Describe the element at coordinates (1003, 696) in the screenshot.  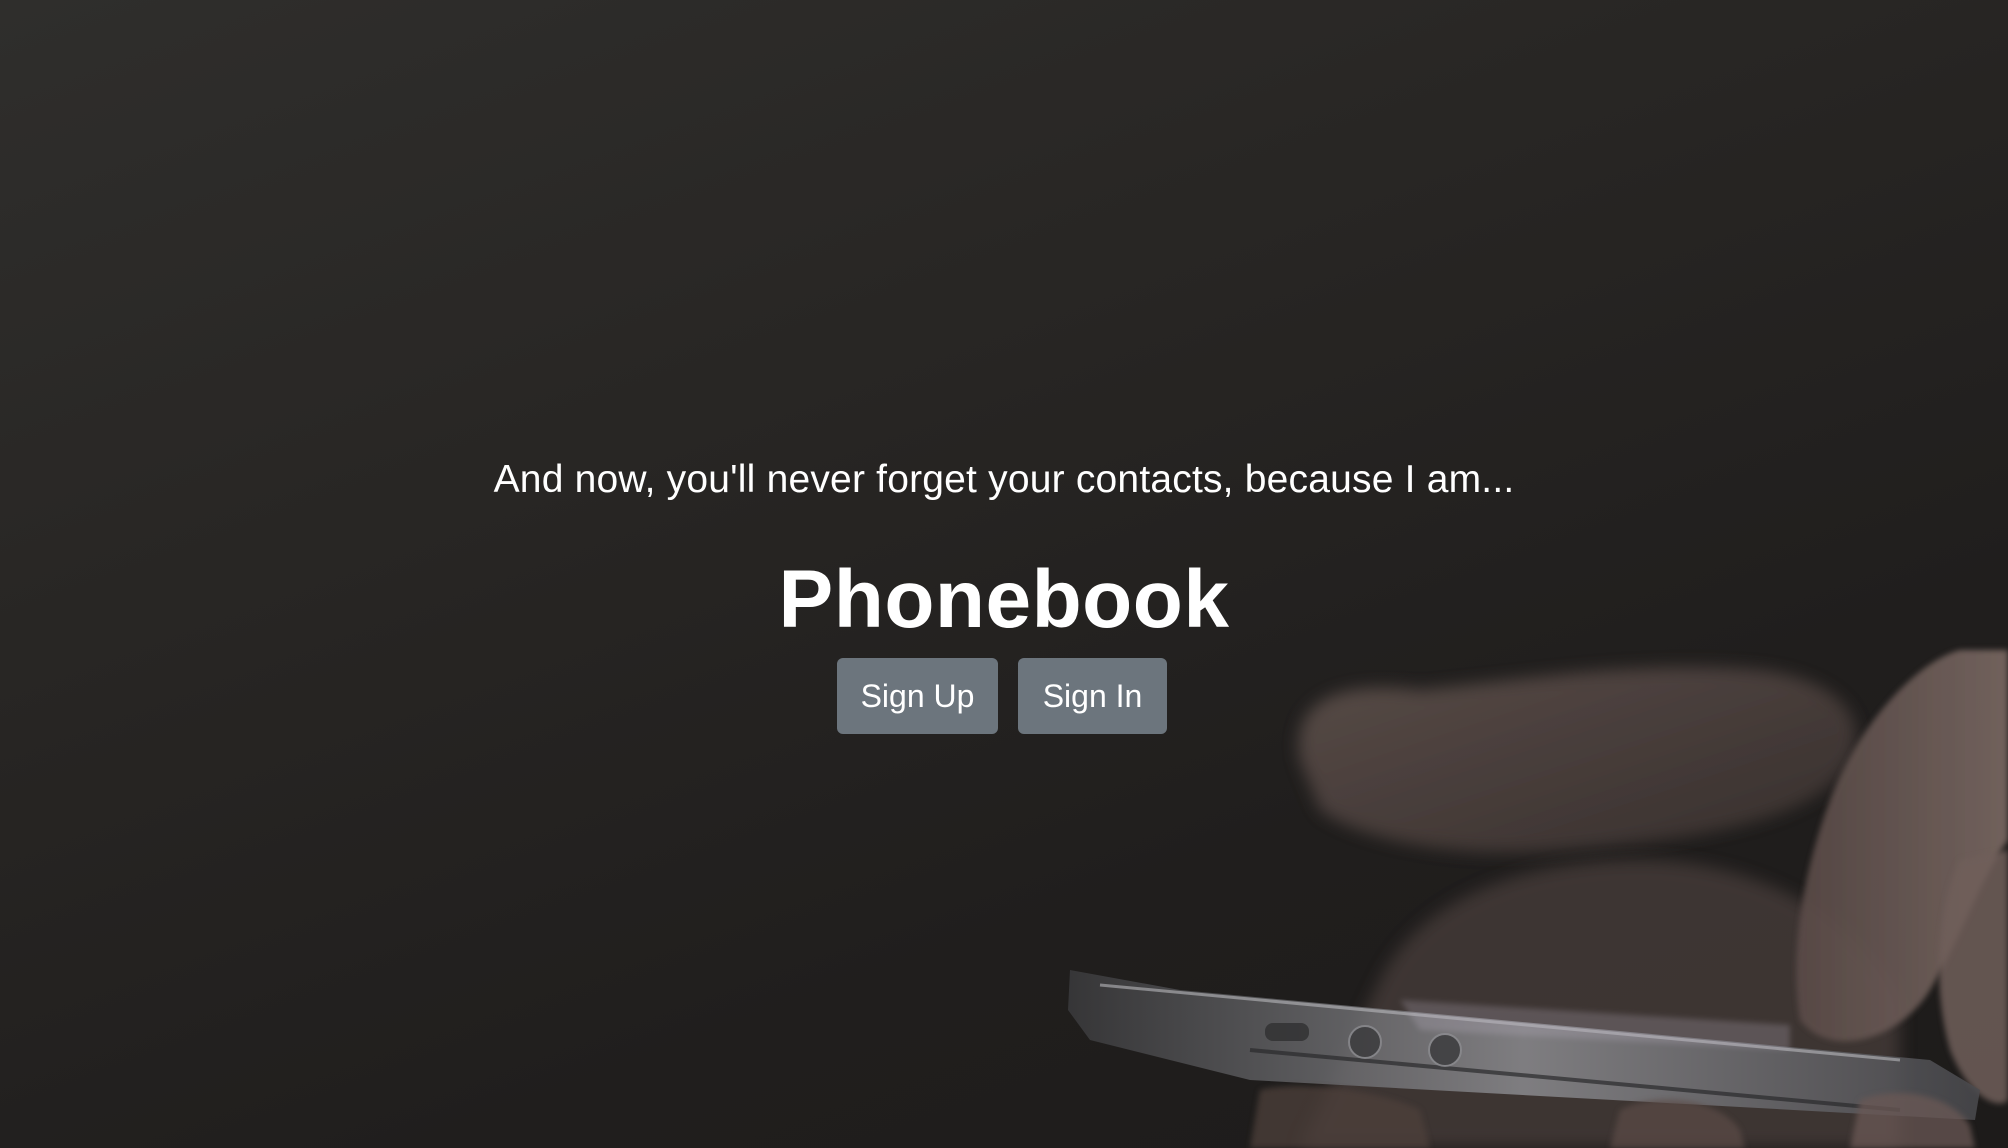
I see `auth-actions: Sign Up Sign In` at that location.